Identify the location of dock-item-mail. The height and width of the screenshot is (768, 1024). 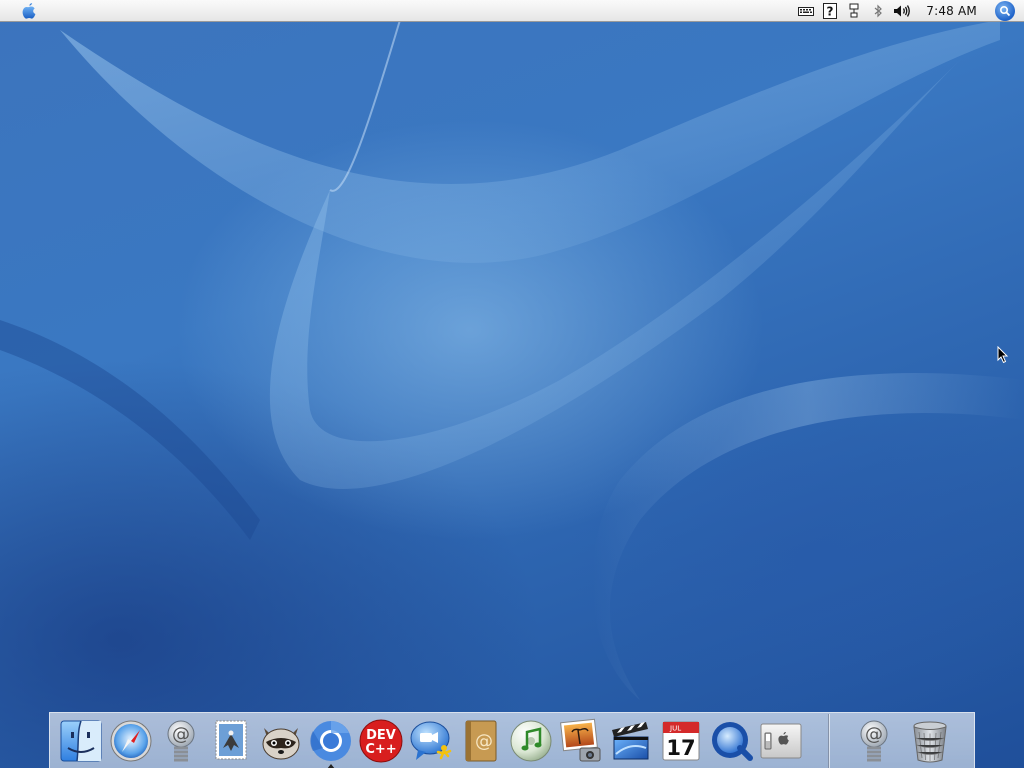
(231, 741).